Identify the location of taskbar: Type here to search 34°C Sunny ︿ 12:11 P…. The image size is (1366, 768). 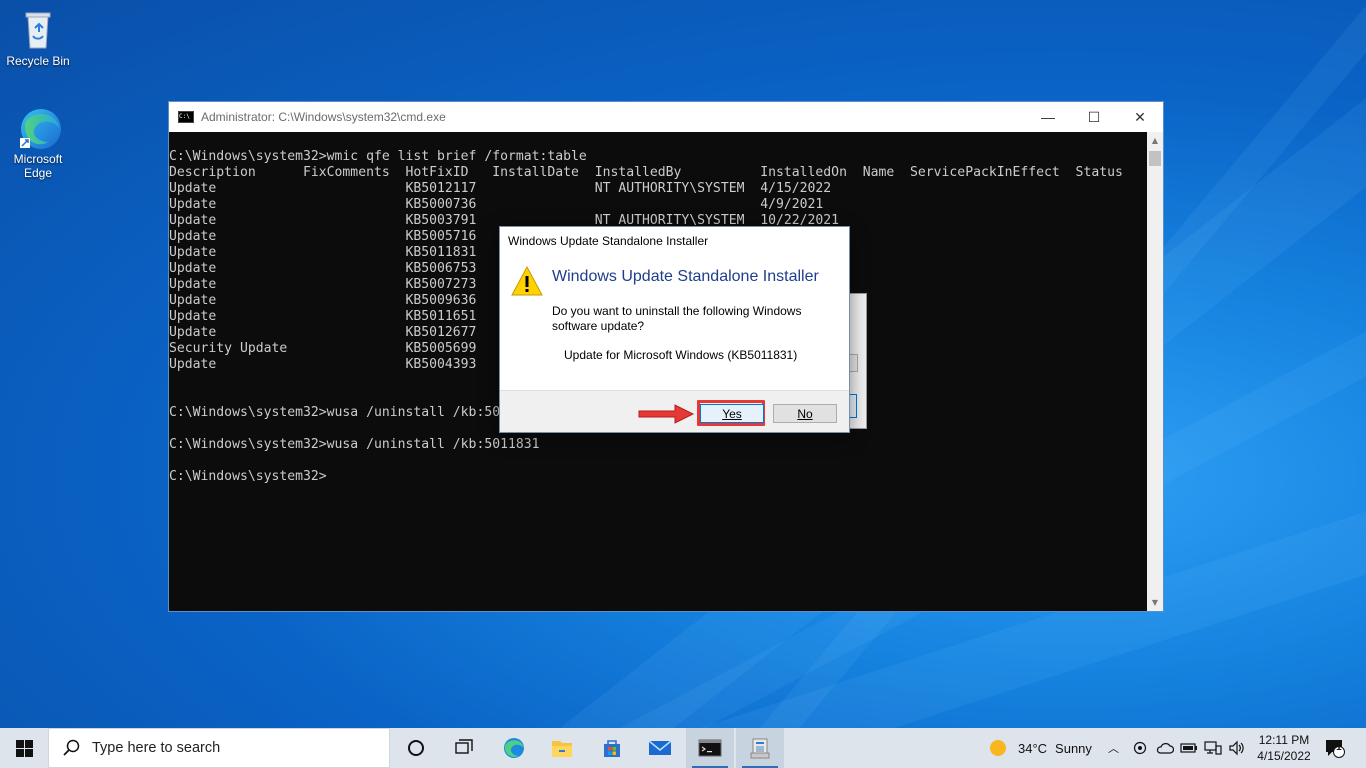
(683, 748).